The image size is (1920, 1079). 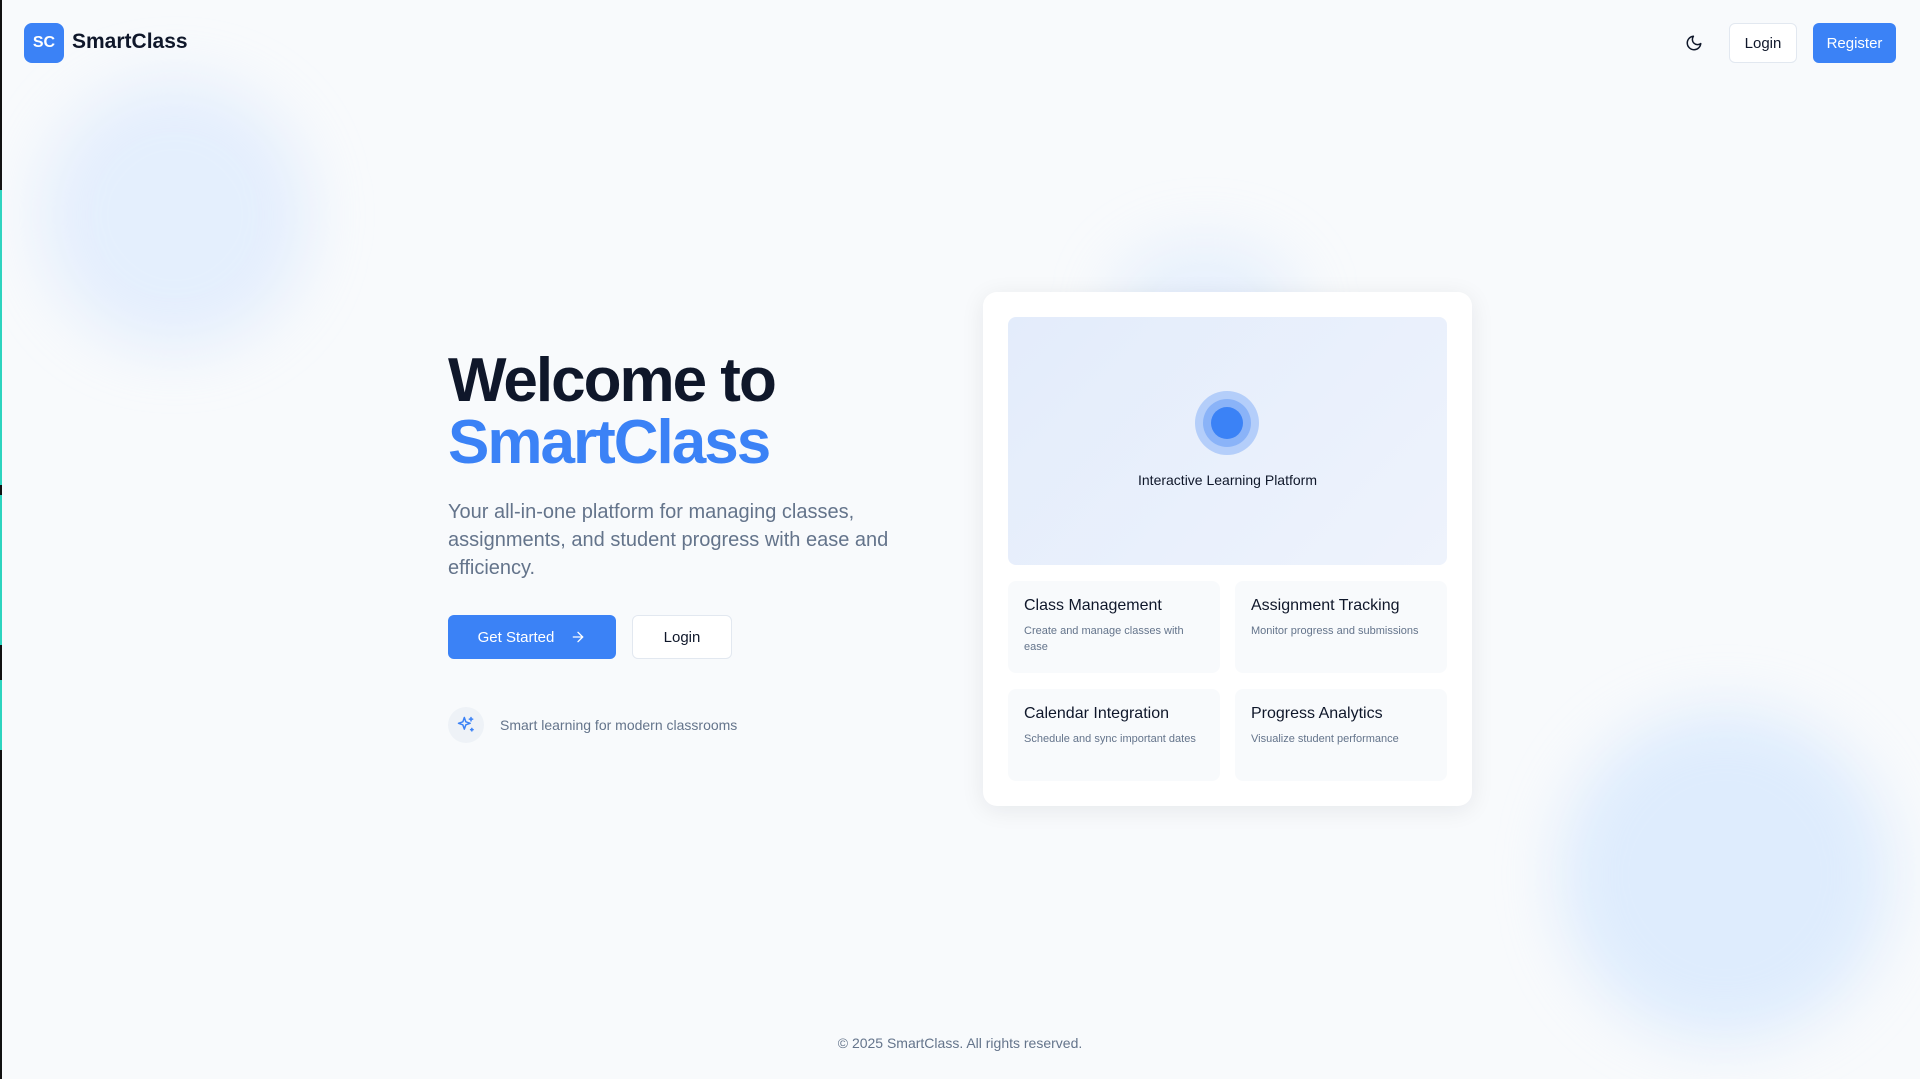 I want to click on feature-description: Create and manage classes with ease, so click(x=1104, y=639).